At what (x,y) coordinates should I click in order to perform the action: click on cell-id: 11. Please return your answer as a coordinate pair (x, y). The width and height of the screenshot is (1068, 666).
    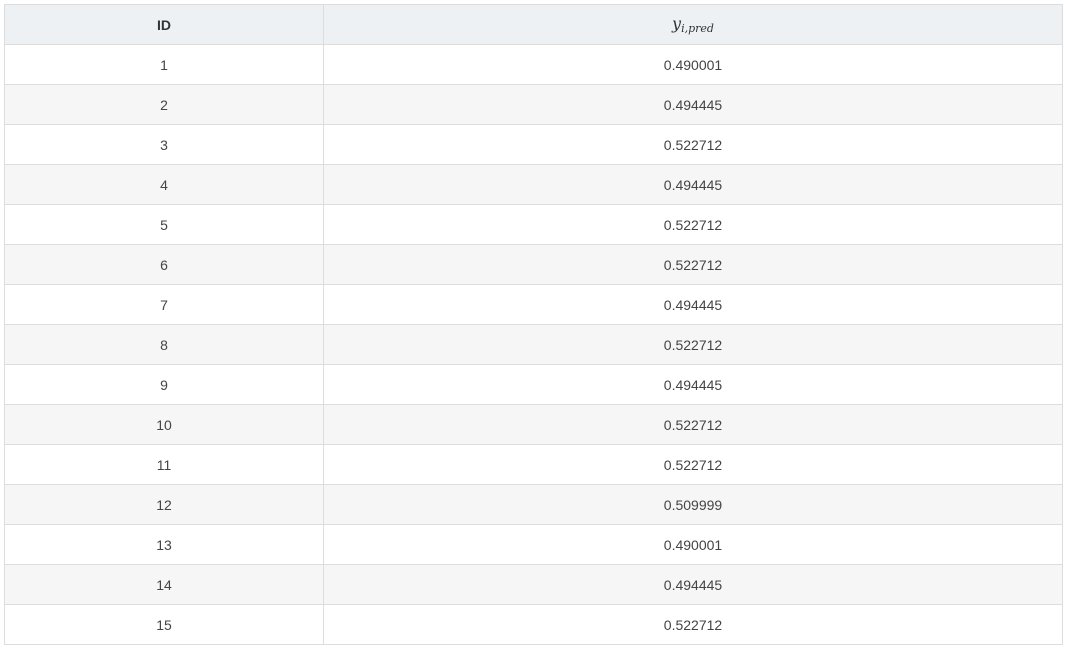
    Looking at the image, I should click on (164, 464).